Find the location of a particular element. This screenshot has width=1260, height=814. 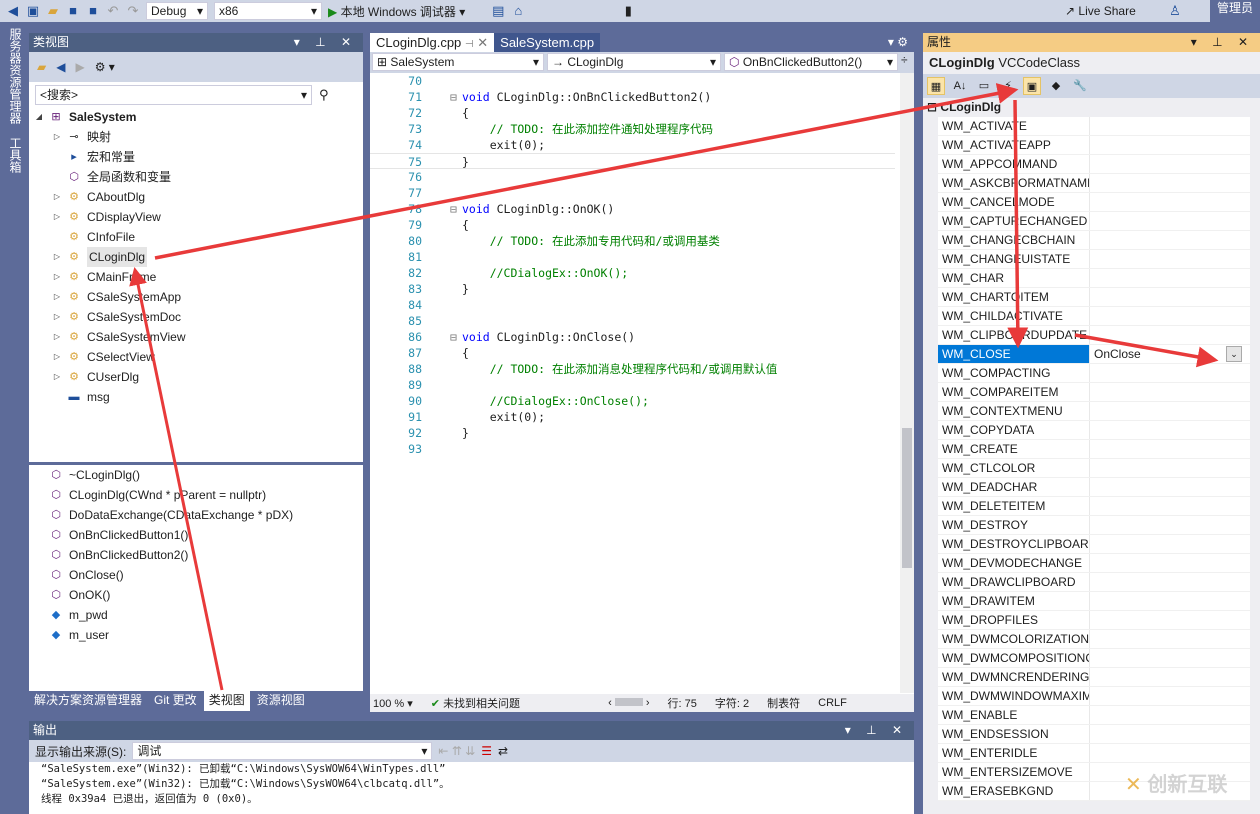

message-row: WM_CHILDACTIVATE is located at coordinates (1094, 316).